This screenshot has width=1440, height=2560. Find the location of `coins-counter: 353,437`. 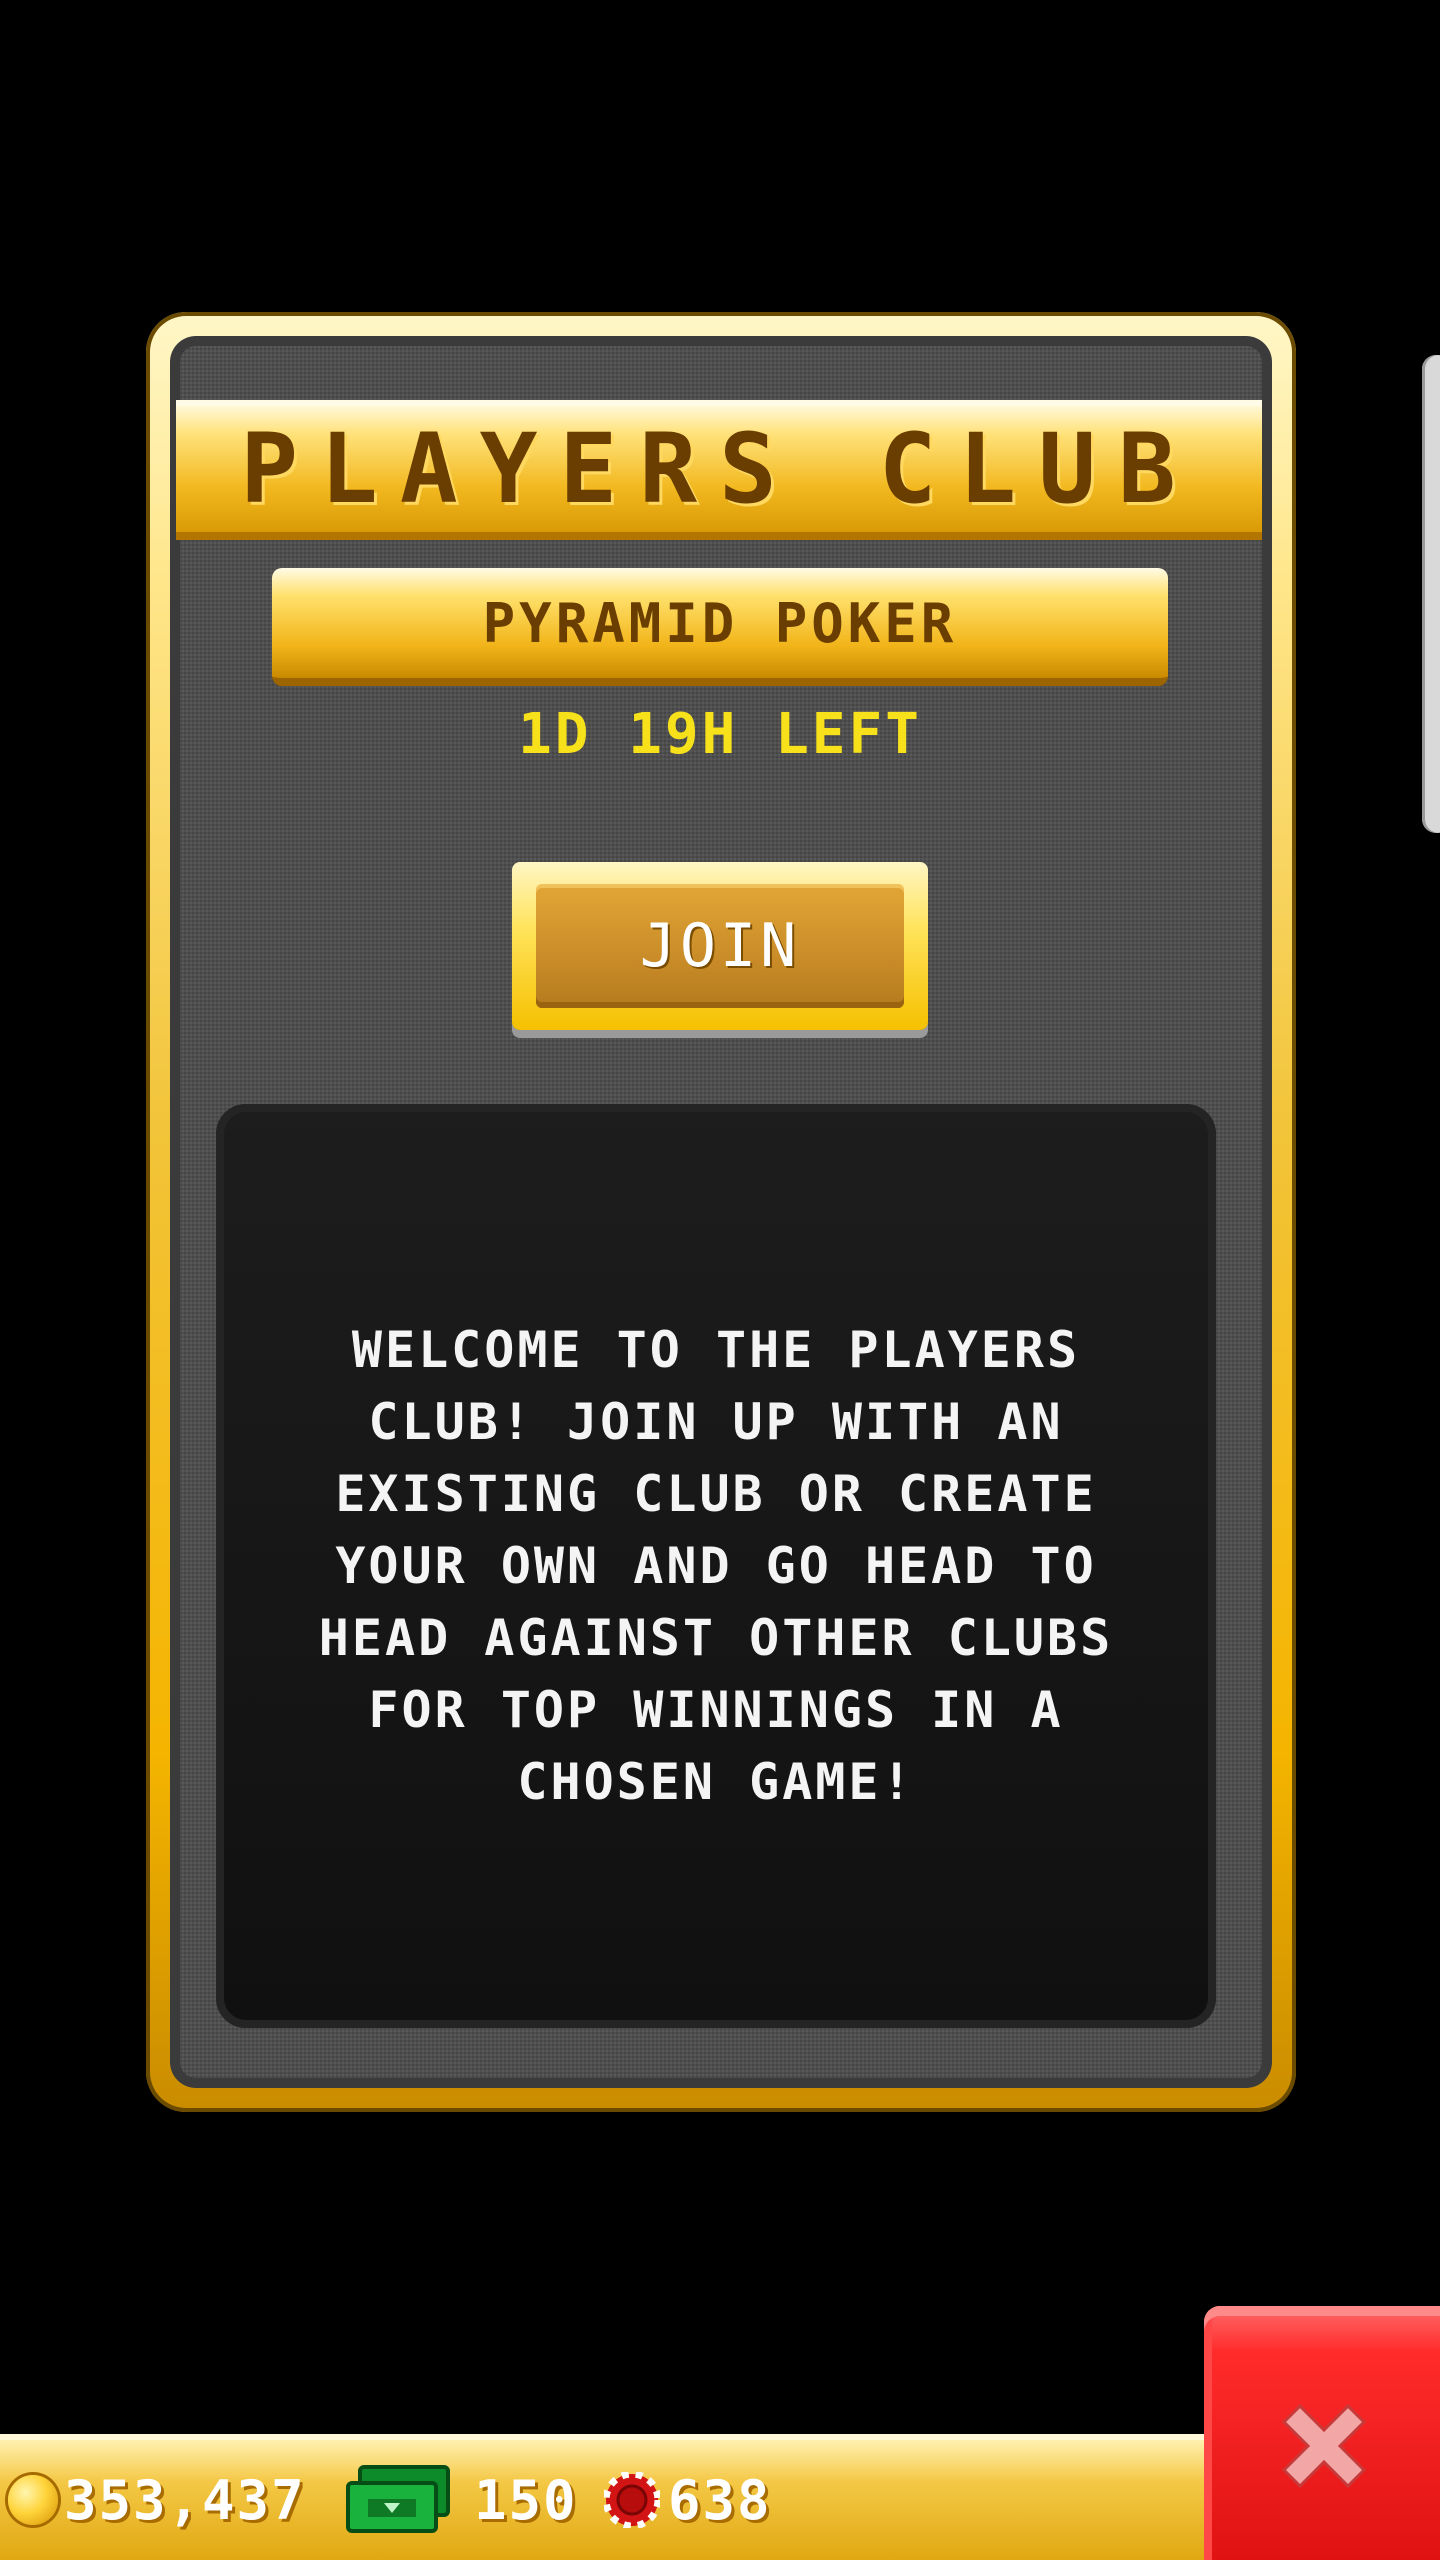

coins-counter: 353,437 is located at coordinates (157, 2500).